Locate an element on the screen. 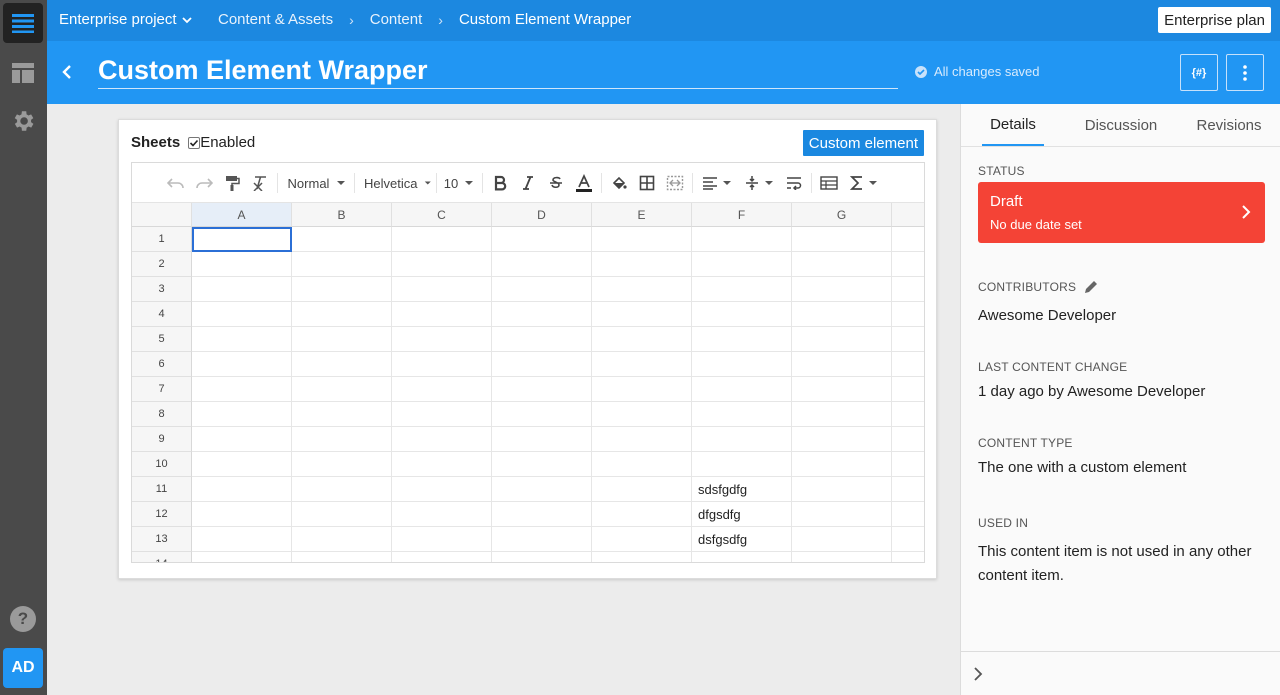  insert-table-button is located at coordinates (829, 183).